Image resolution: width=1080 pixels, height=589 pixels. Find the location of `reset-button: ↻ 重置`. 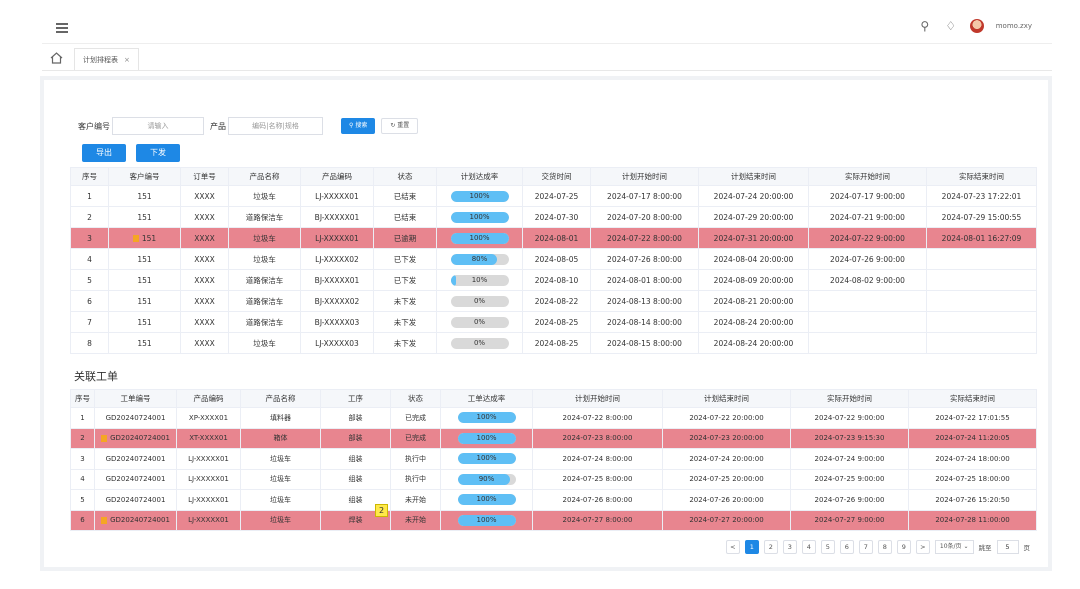

reset-button: ↻ 重置 is located at coordinates (400, 126).